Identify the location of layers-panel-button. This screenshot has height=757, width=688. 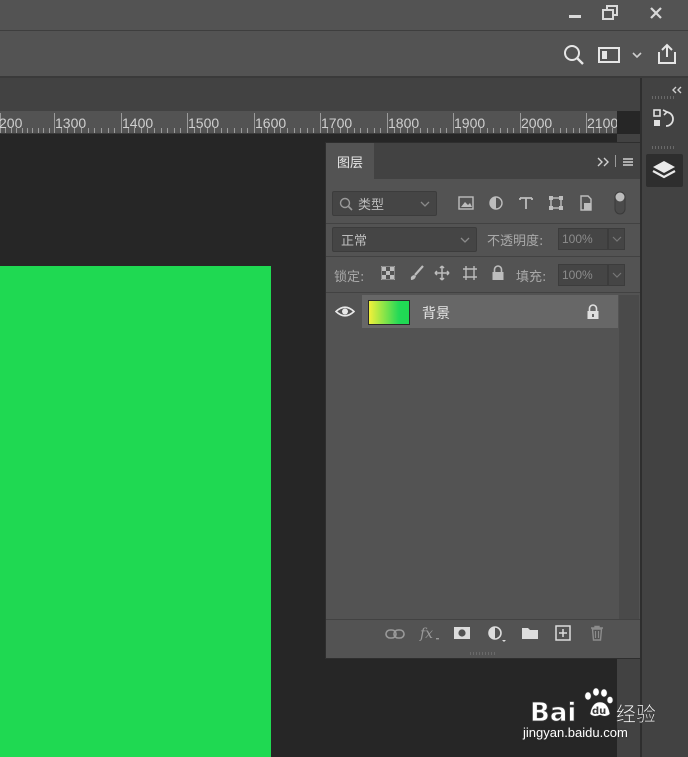
(664, 170).